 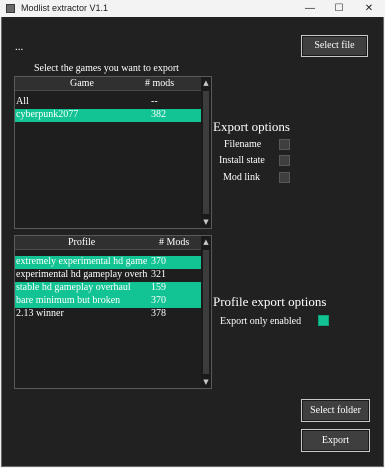 What do you see at coordinates (108, 314) in the screenshot?
I see `profile-row: 2.13 winner 378` at bounding box center [108, 314].